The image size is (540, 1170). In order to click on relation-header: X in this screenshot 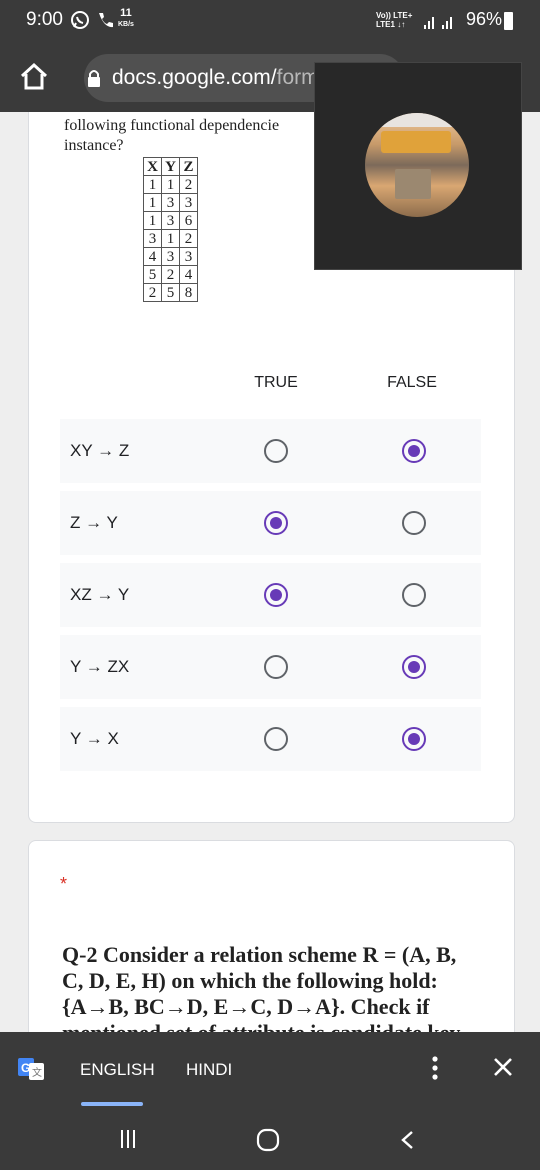, I will do `click(152, 166)`.